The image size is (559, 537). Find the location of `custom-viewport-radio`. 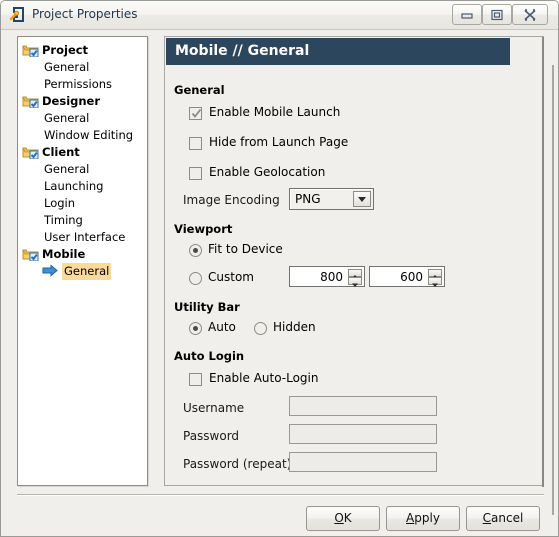

custom-viewport-radio is located at coordinates (195, 278).